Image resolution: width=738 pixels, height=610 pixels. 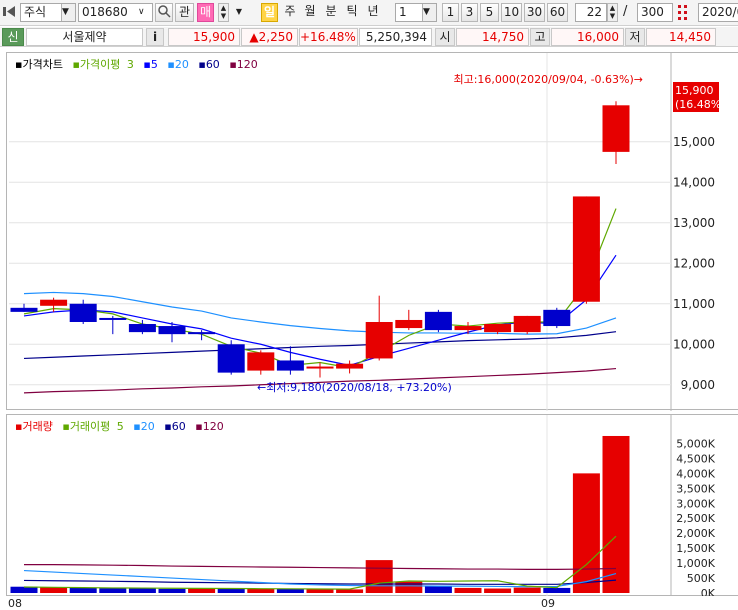 I want to click on current-price-tag-pct: (16.48%), so click(x=700, y=104).